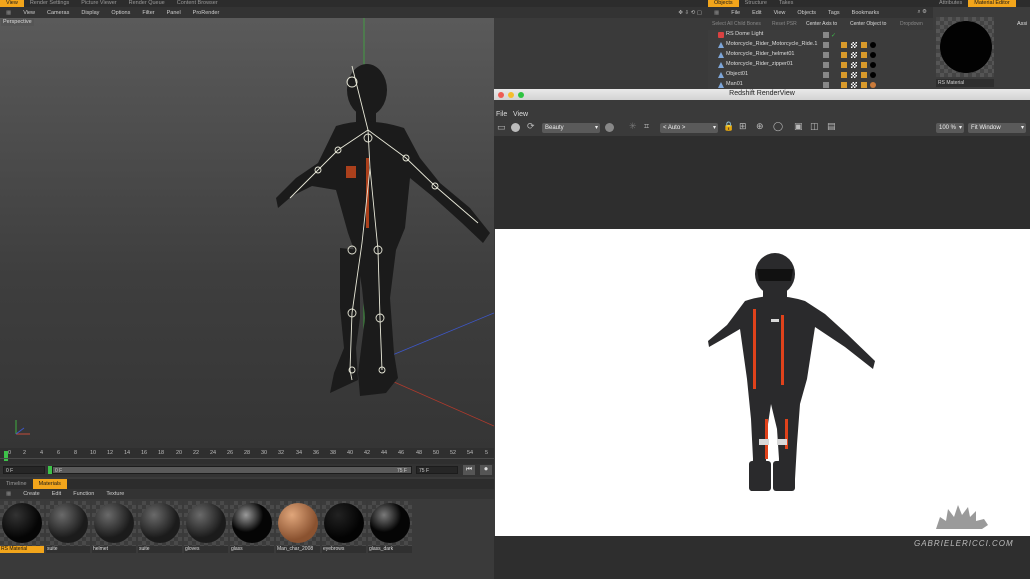 This screenshot has height=579, width=1030. I want to click on check-icon: ✓, so click(834, 35).